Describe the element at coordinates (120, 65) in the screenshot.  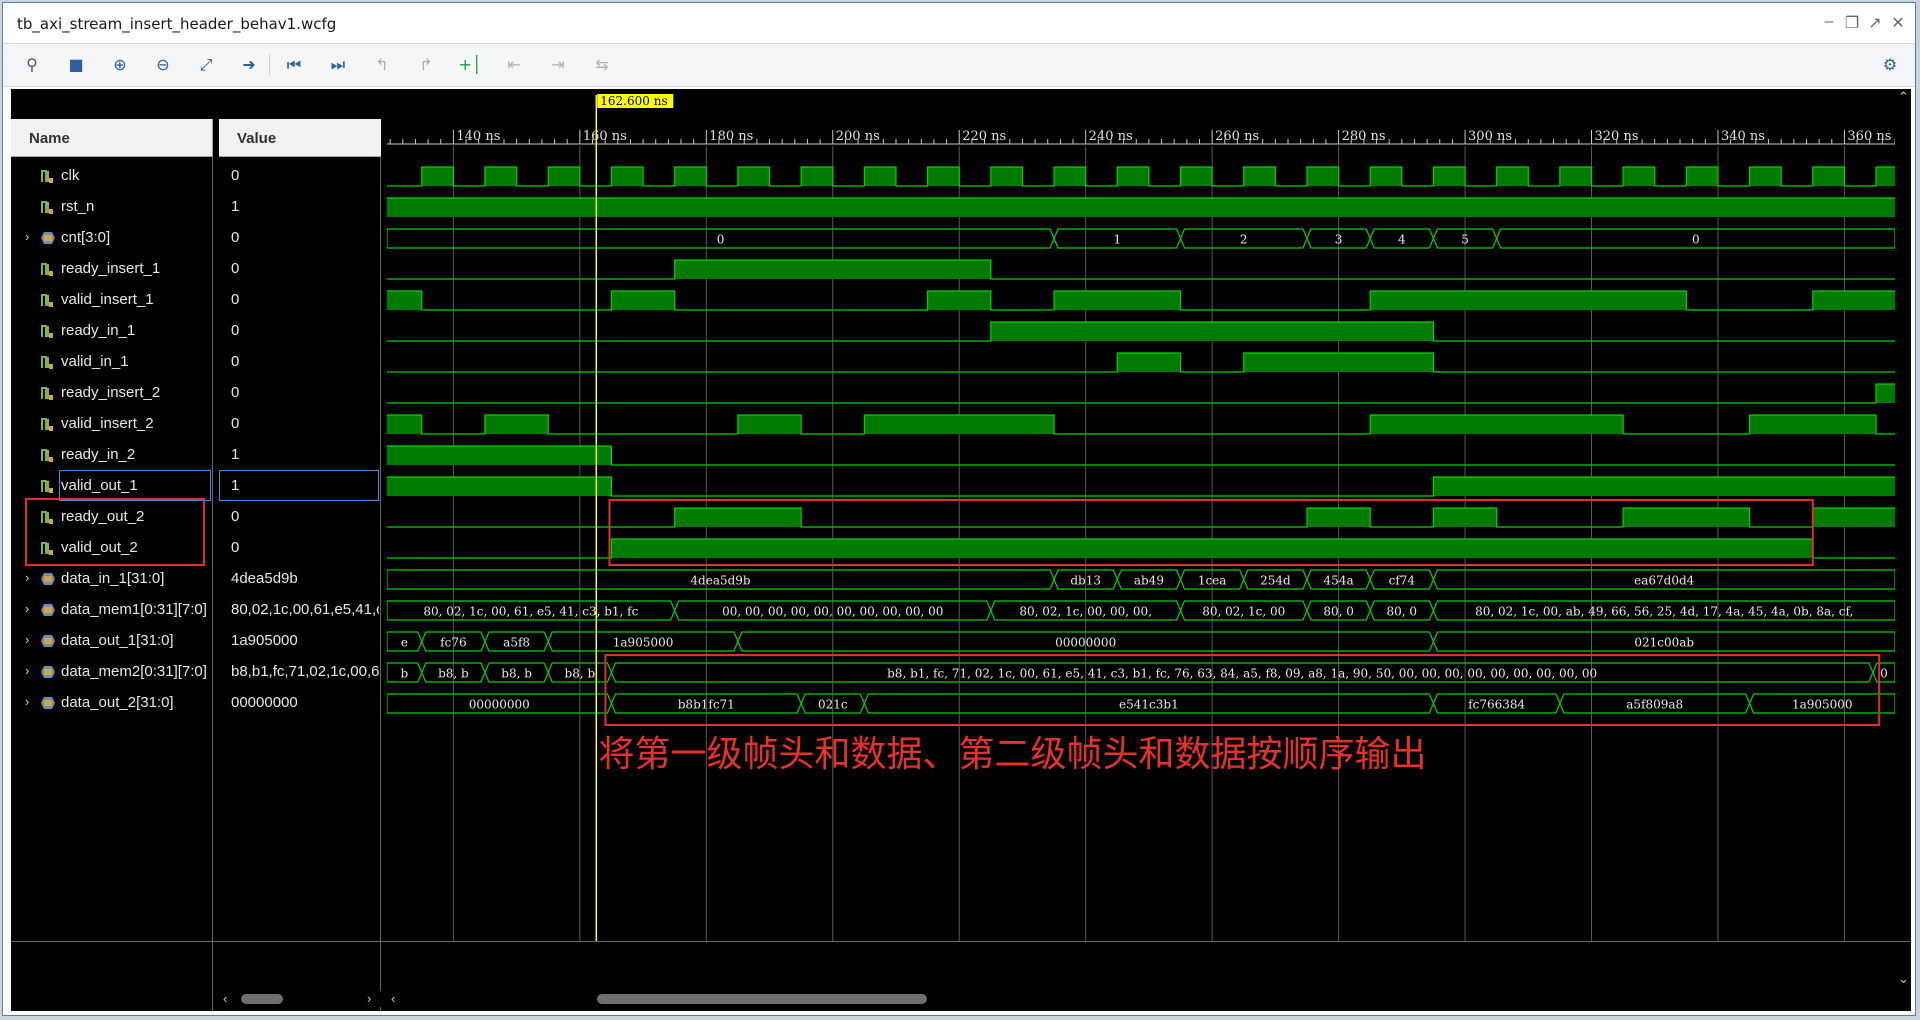
I see `zoom-in-icon: ⊕` at that location.